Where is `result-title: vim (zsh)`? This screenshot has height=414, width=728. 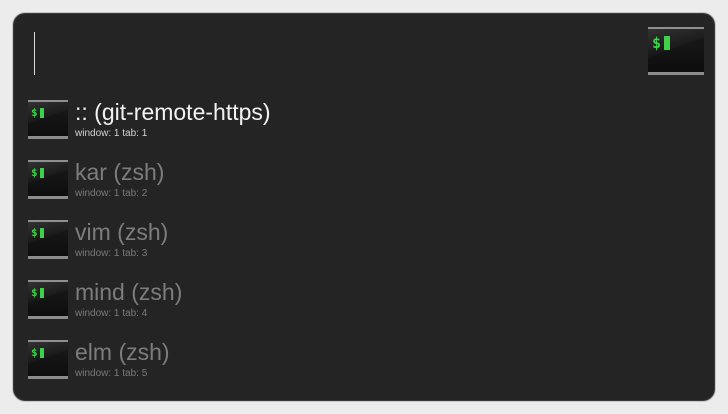
result-title: vim (zsh) is located at coordinates (122, 232).